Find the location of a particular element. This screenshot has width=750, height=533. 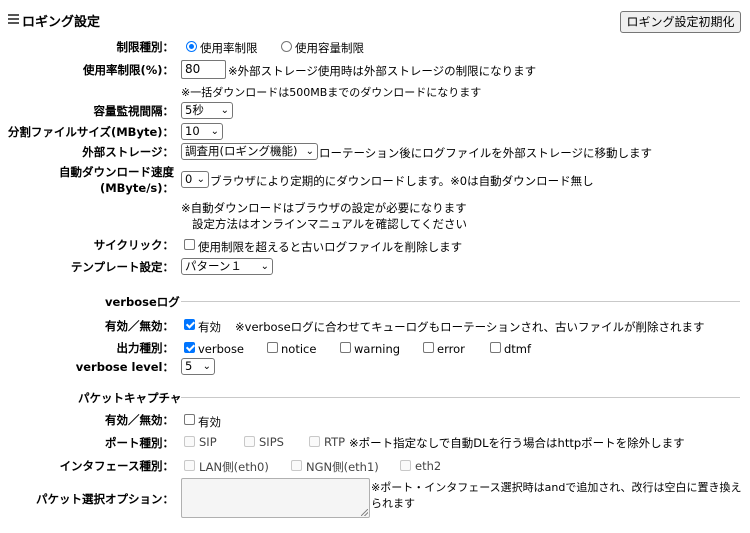

iface-eth1-checkbox is located at coordinates (296, 465).